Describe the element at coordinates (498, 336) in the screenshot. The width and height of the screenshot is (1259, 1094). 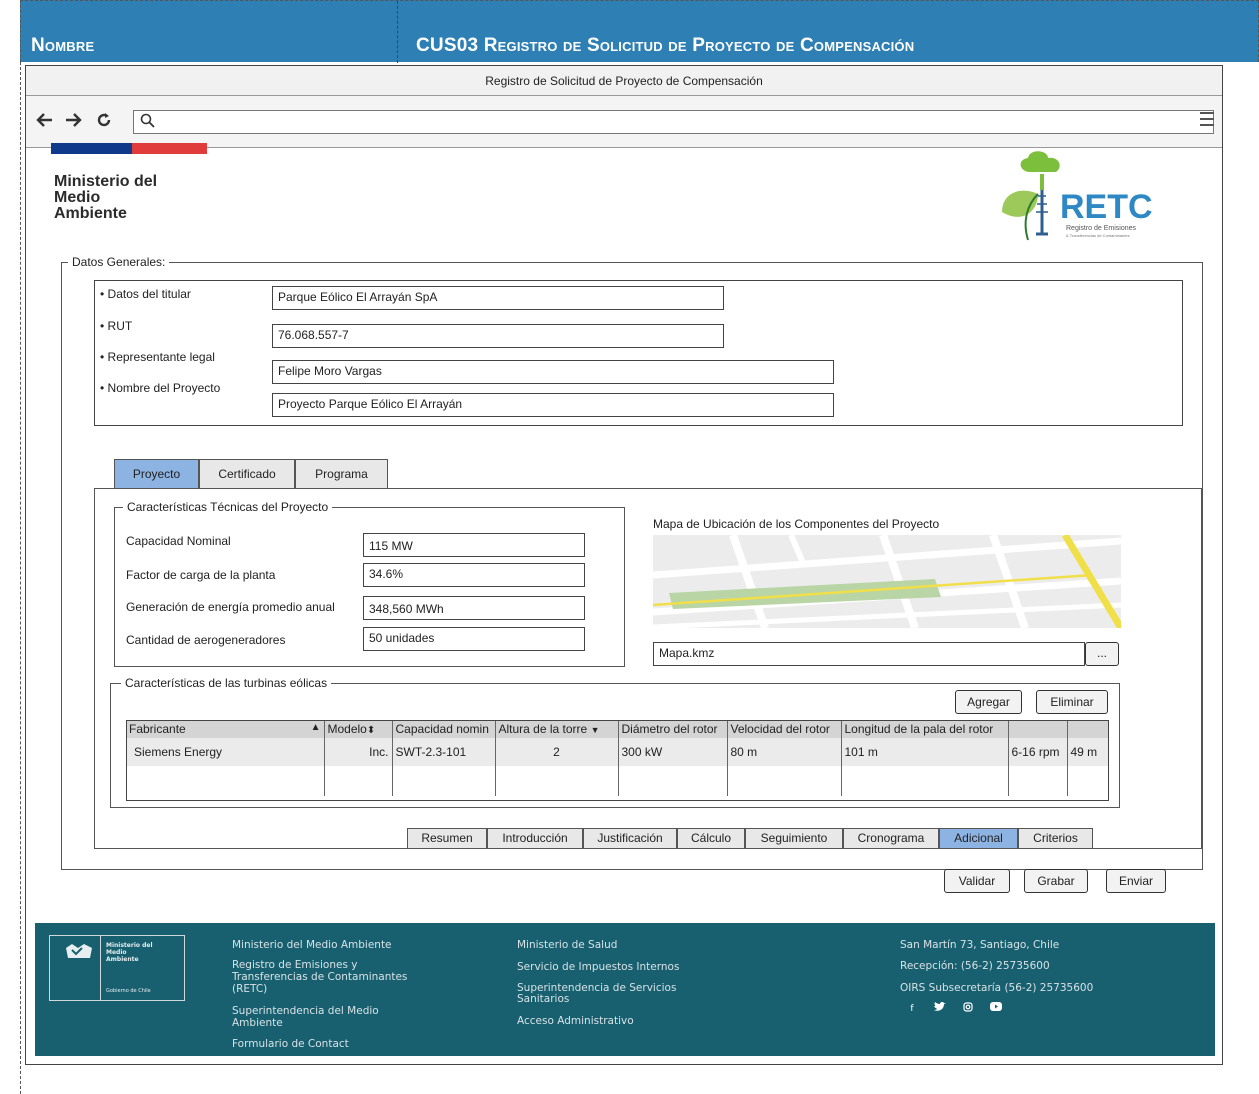
I see `rut-field: 76.068.557-7` at that location.